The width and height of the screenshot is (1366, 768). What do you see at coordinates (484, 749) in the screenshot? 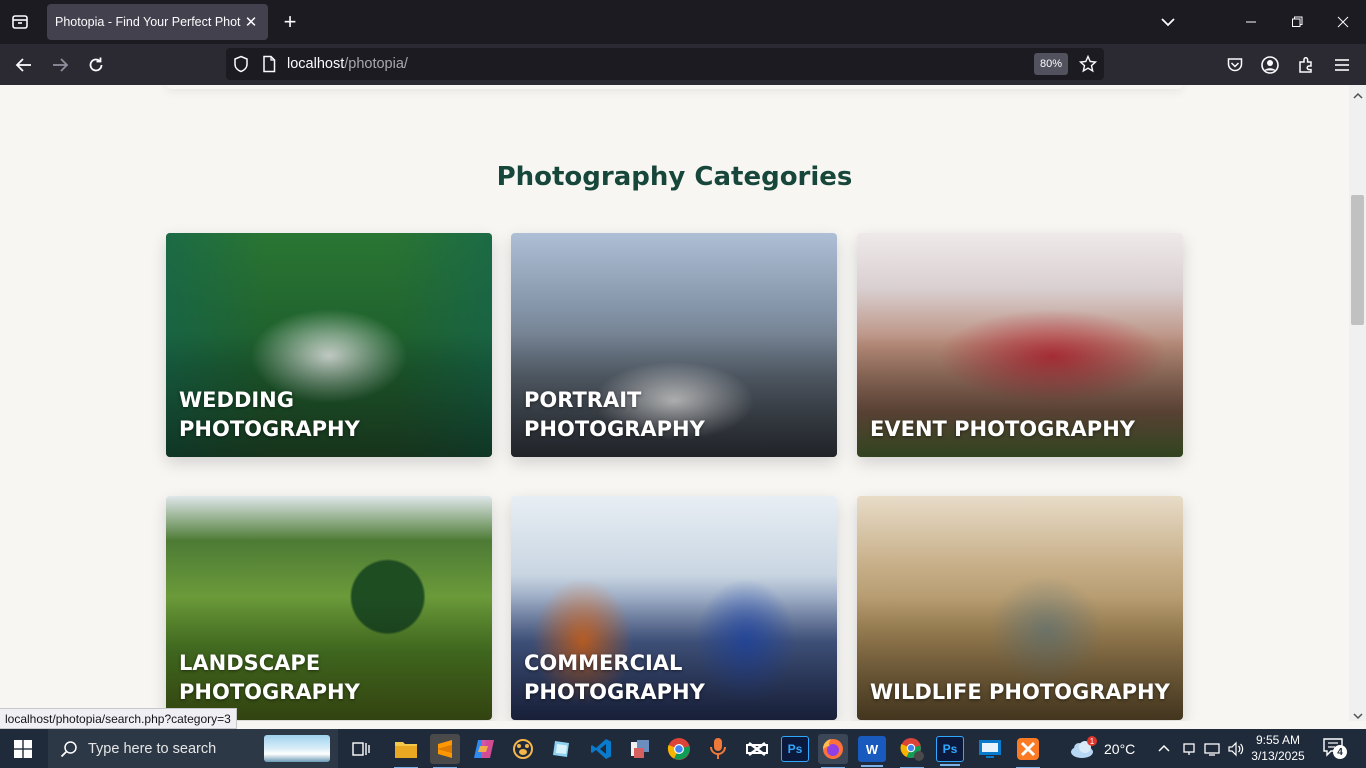
I see `copilot-icon` at bounding box center [484, 749].